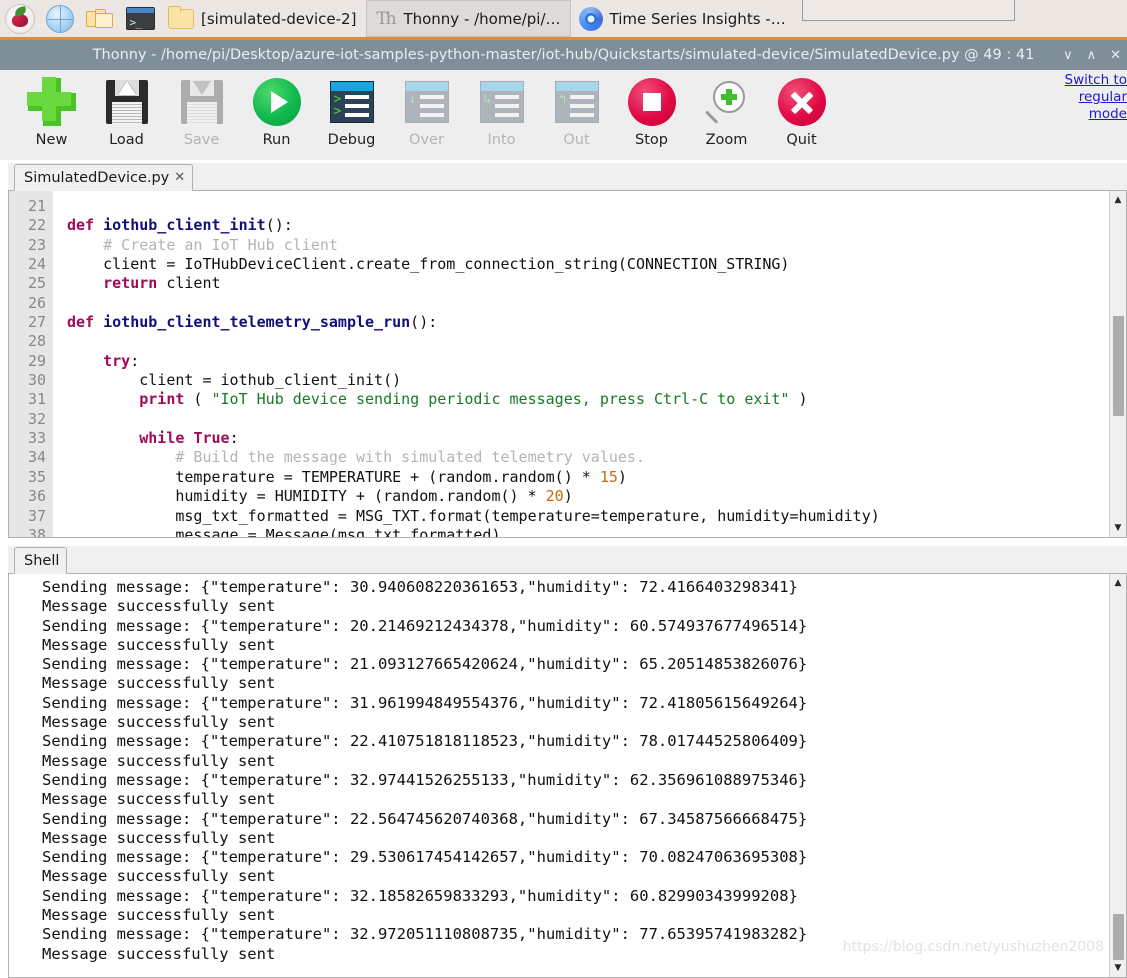  Describe the element at coordinates (201, 140) in the screenshot. I see `save-button-label: Save` at that location.